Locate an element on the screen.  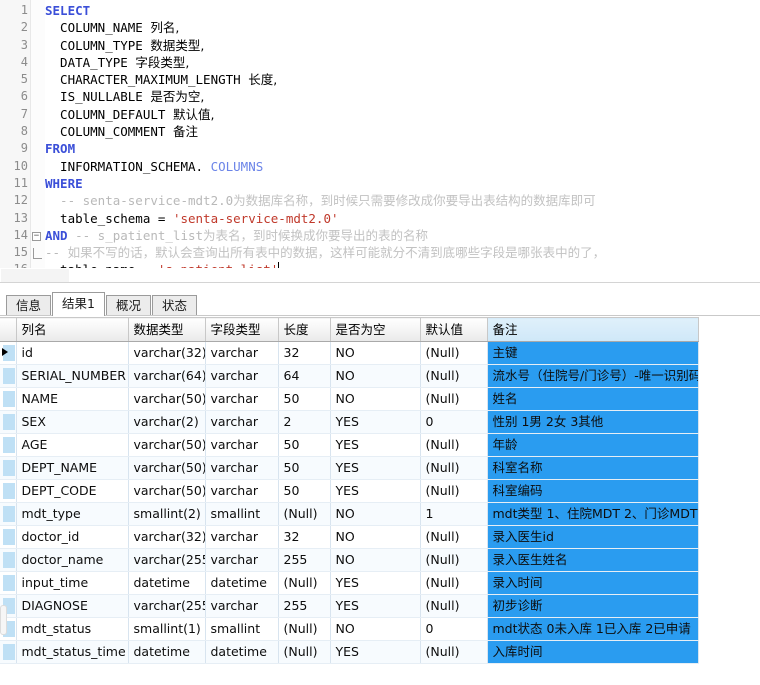
table-cell: 64 is located at coordinates (304, 376).